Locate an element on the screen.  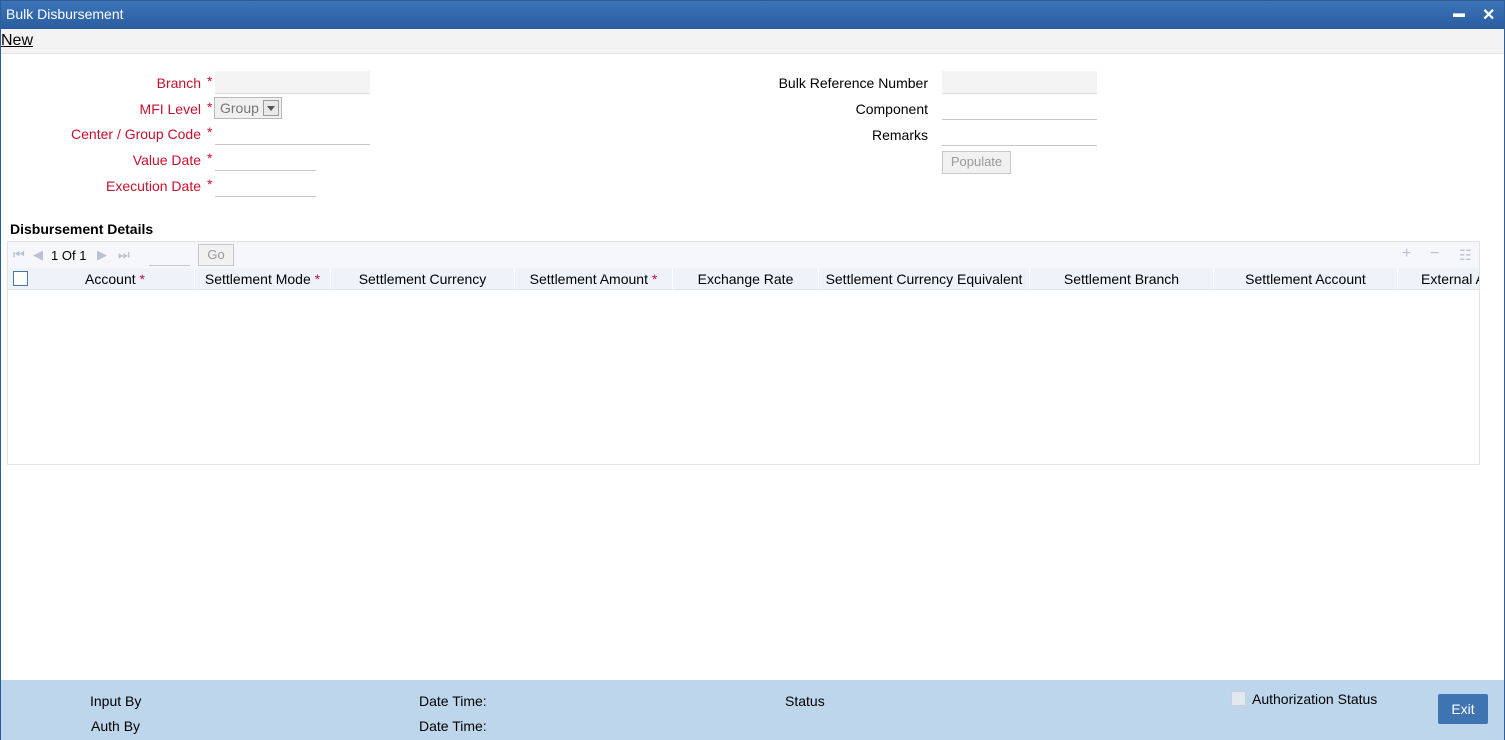
current-page: 1 is located at coordinates (55, 255).